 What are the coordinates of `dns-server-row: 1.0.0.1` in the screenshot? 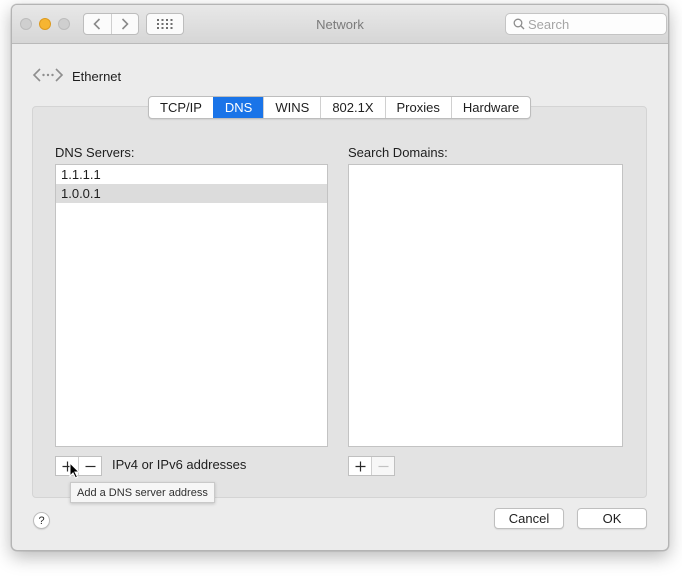 It's located at (191, 193).